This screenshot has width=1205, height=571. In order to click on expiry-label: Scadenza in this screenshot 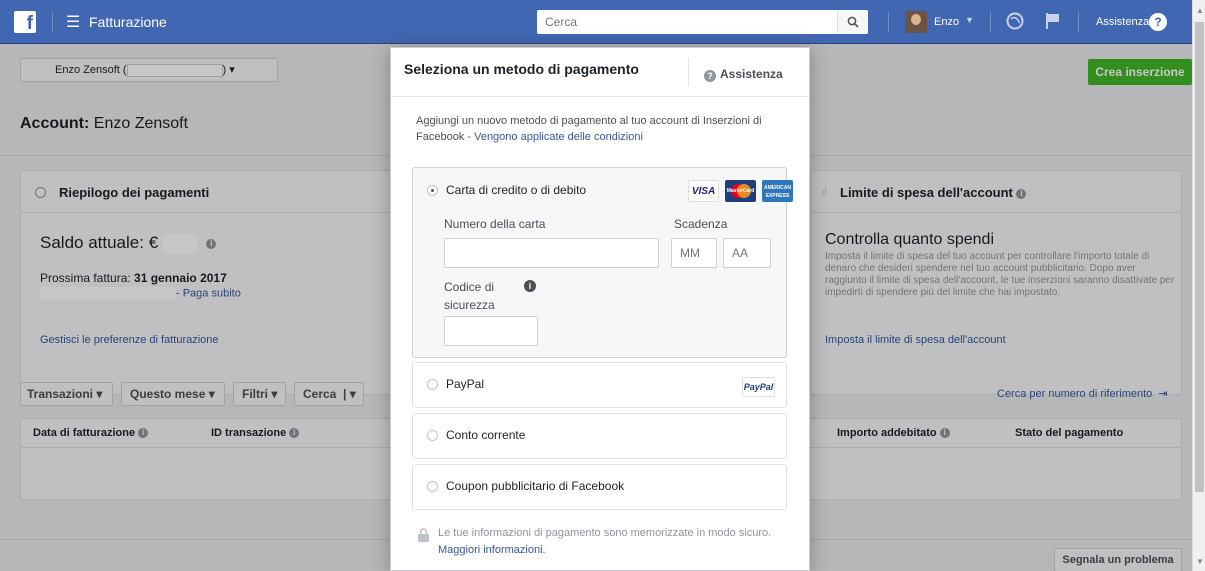, I will do `click(701, 224)`.